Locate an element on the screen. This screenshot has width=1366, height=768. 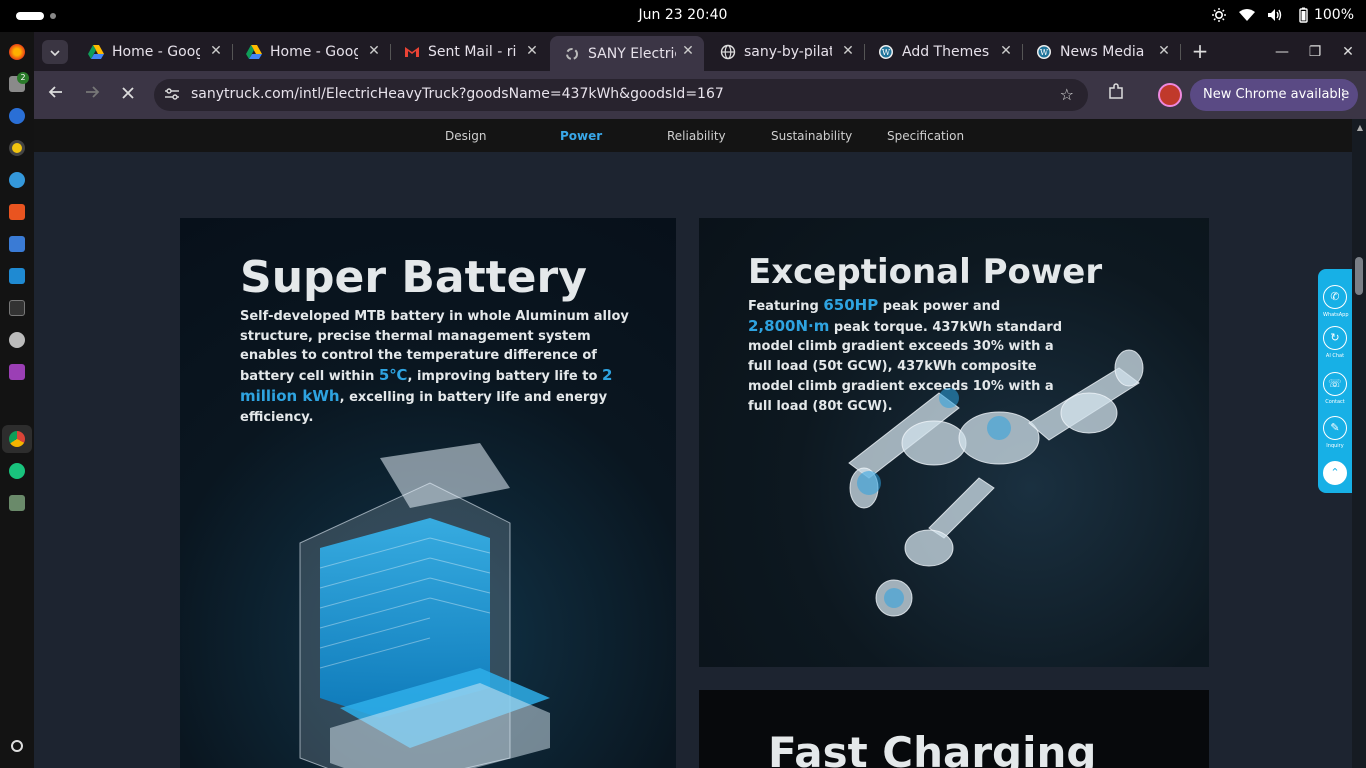
page-scrollbar: ▲ is located at coordinates (1359, 443).